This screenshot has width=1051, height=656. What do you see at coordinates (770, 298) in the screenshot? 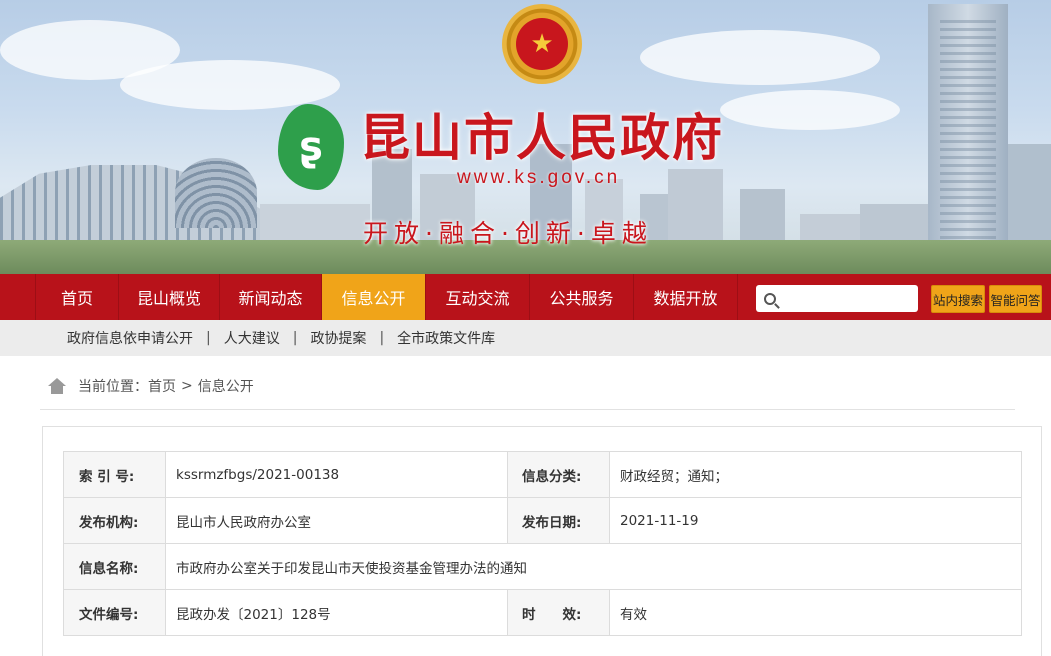
I see `search-icon` at bounding box center [770, 298].